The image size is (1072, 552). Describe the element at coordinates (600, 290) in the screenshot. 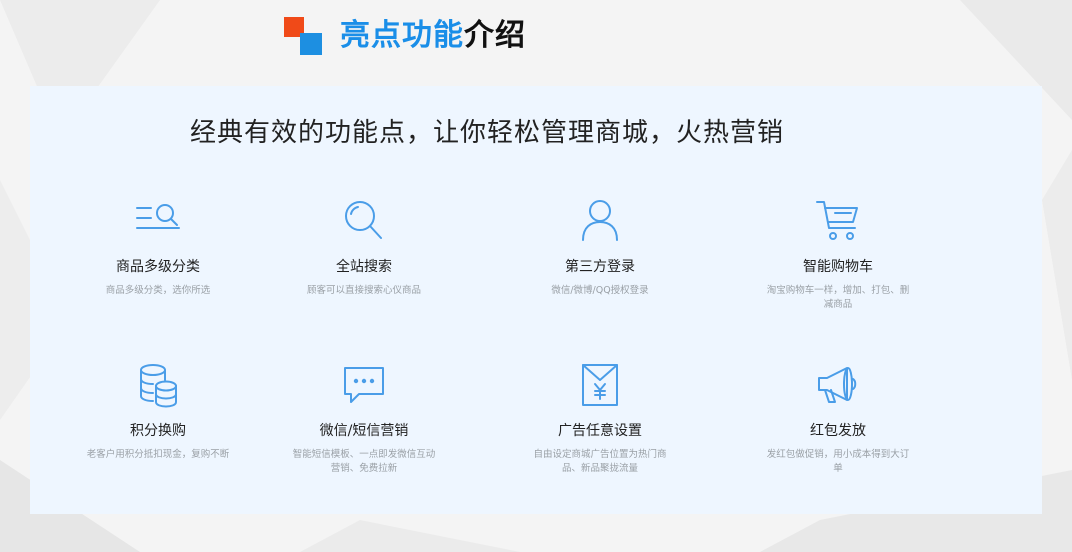

I see `feature-desc: 微信/微博/QQ授权登录` at that location.